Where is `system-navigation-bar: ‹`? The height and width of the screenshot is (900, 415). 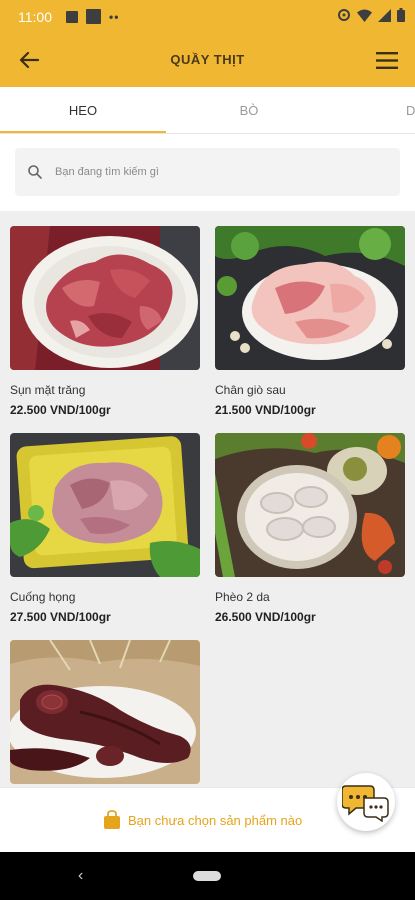
system-navigation-bar: ‹ is located at coordinates (207, 876).